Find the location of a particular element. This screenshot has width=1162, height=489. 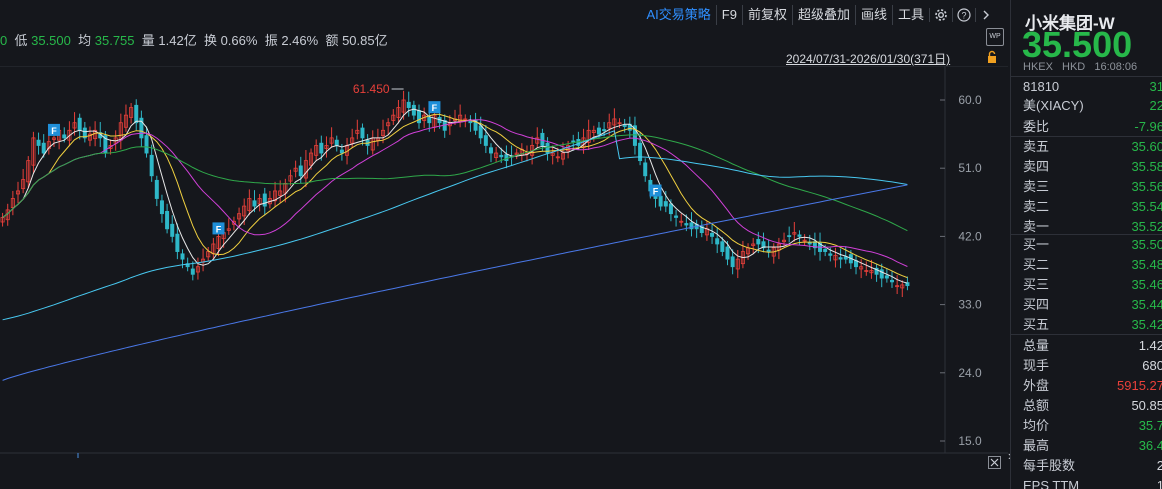

bid-label: 买二 is located at coordinates (1036, 264).